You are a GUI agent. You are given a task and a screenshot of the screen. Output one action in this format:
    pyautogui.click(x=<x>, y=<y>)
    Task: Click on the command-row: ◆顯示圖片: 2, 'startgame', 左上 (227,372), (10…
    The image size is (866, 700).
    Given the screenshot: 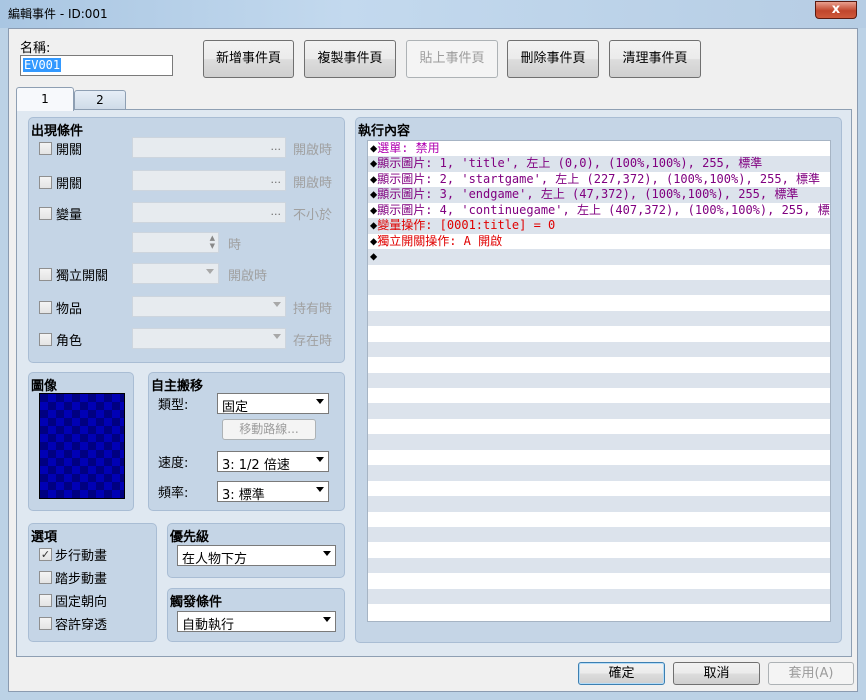 What is the action you would take?
    pyautogui.click(x=599, y=179)
    